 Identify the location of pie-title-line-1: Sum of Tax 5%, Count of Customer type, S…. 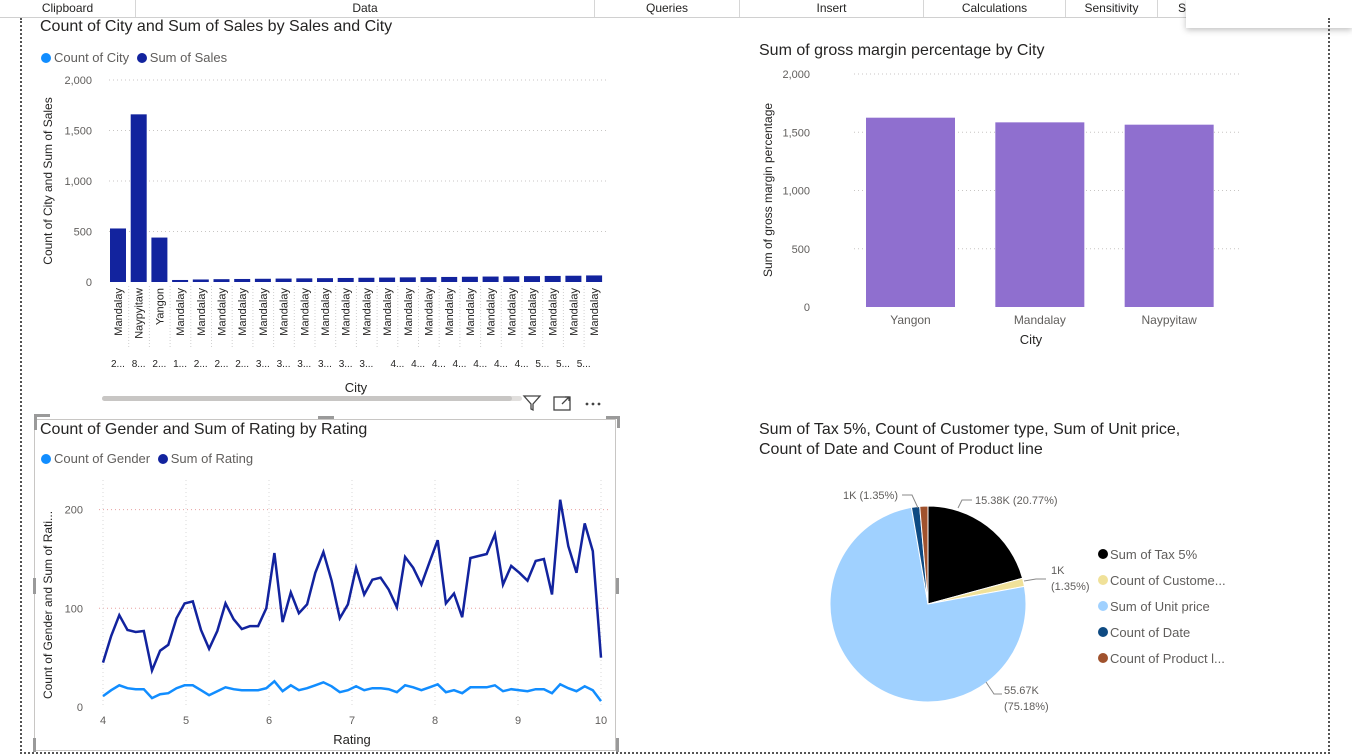
(970, 429).